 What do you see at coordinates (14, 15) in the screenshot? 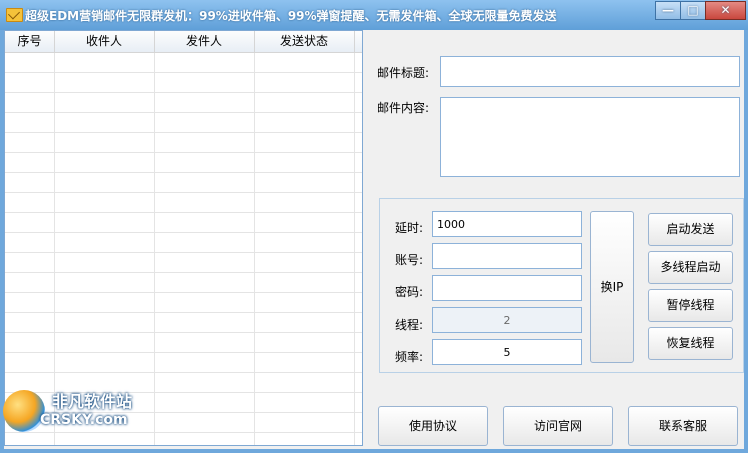
I see `mail-icon` at bounding box center [14, 15].